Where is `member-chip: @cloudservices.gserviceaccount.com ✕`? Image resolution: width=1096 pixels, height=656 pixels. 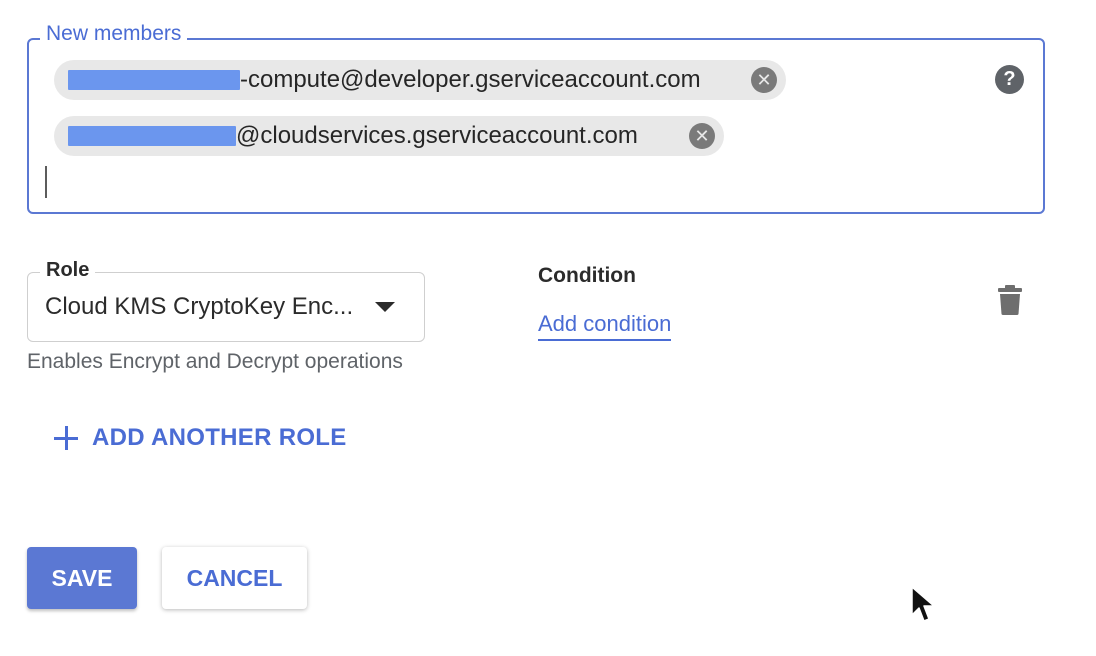
member-chip: @cloudservices.gserviceaccount.com ✕ is located at coordinates (389, 136).